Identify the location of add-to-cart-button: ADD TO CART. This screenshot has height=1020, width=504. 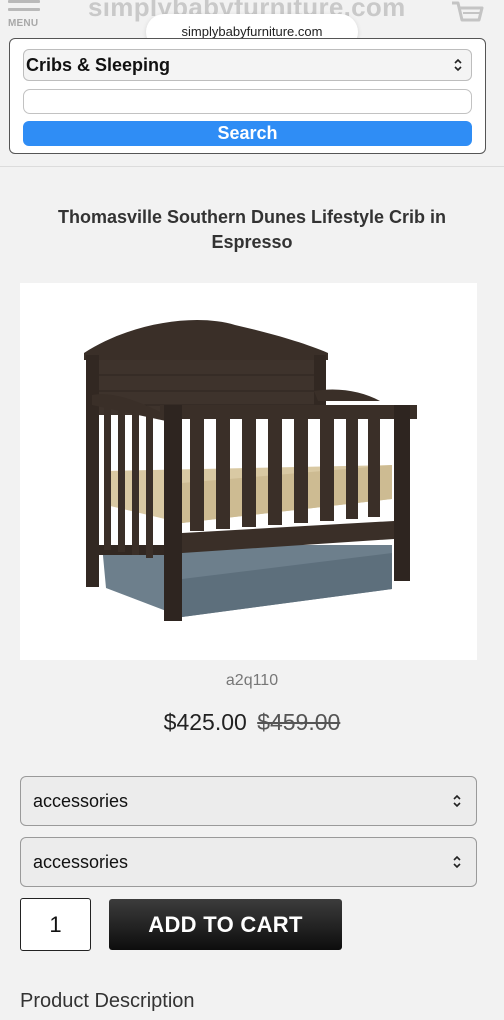
(225, 924).